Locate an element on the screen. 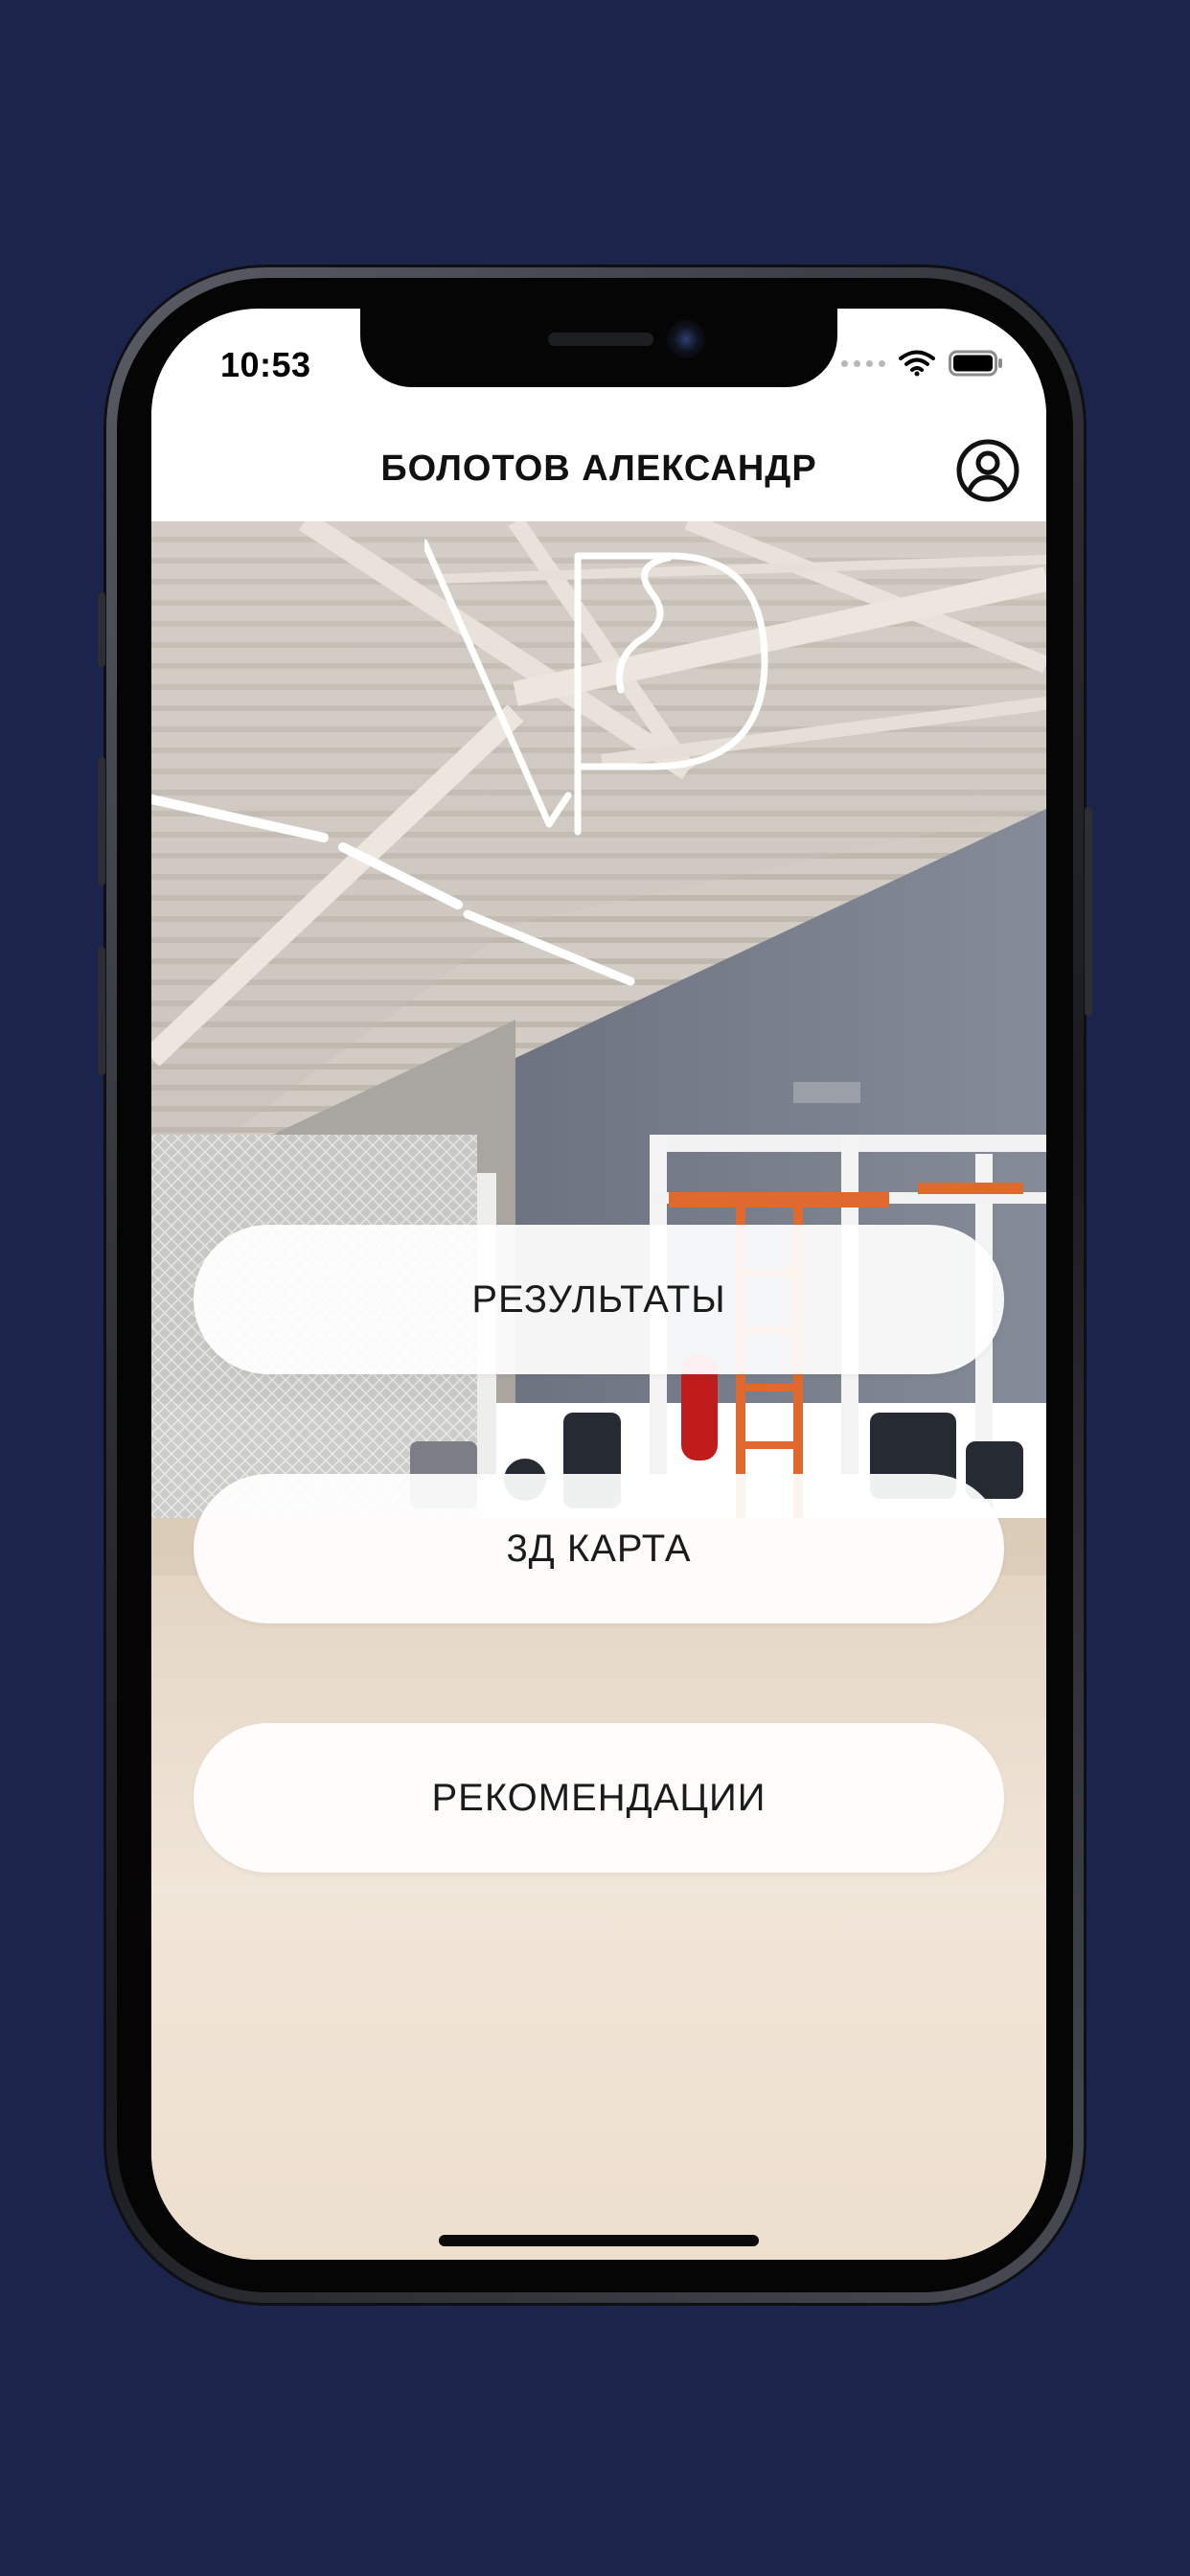 This screenshot has height=2576, width=1190. vp-logo is located at coordinates (596, 688).